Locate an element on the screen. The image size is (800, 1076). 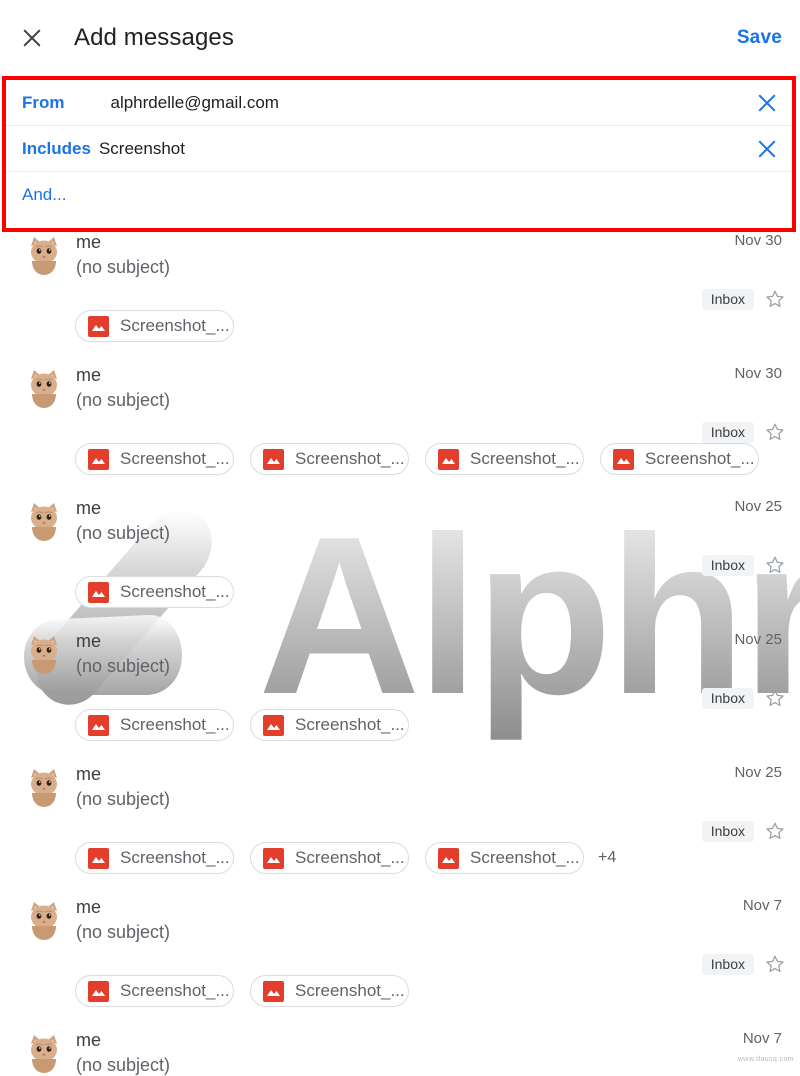
save-button: Save is located at coordinates (759, 38).